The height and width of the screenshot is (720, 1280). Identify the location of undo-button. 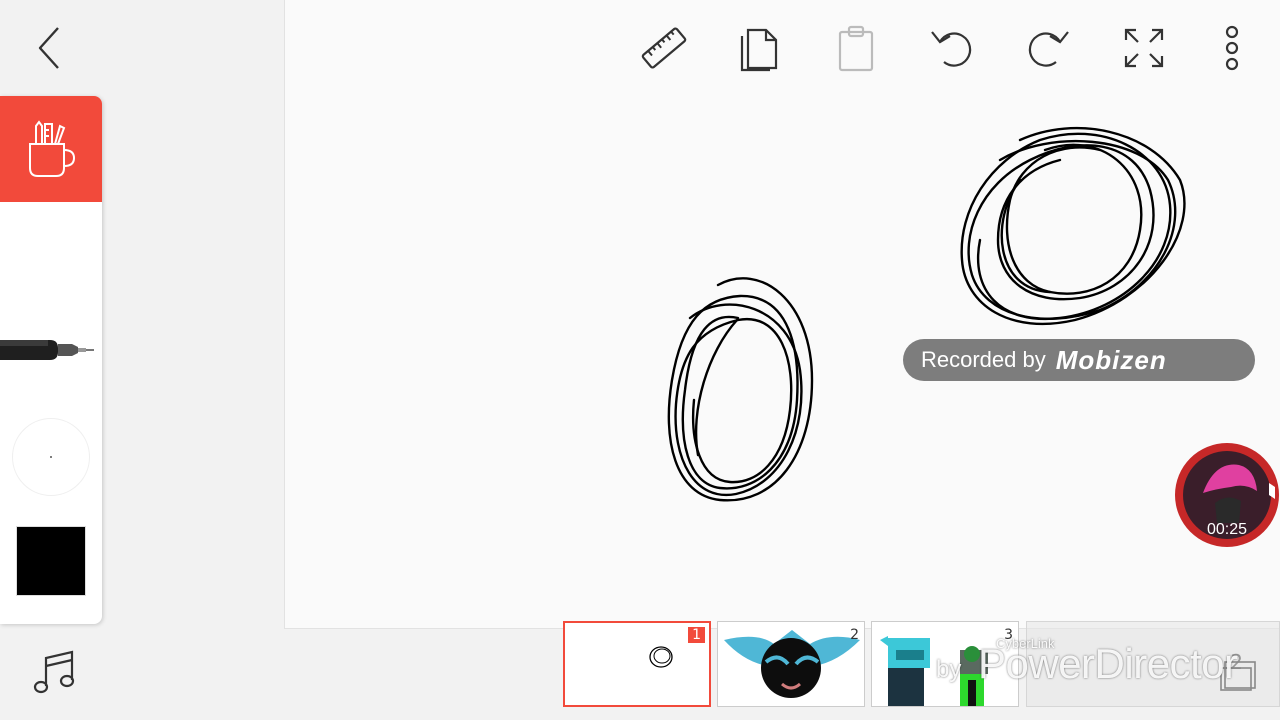
(952, 48).